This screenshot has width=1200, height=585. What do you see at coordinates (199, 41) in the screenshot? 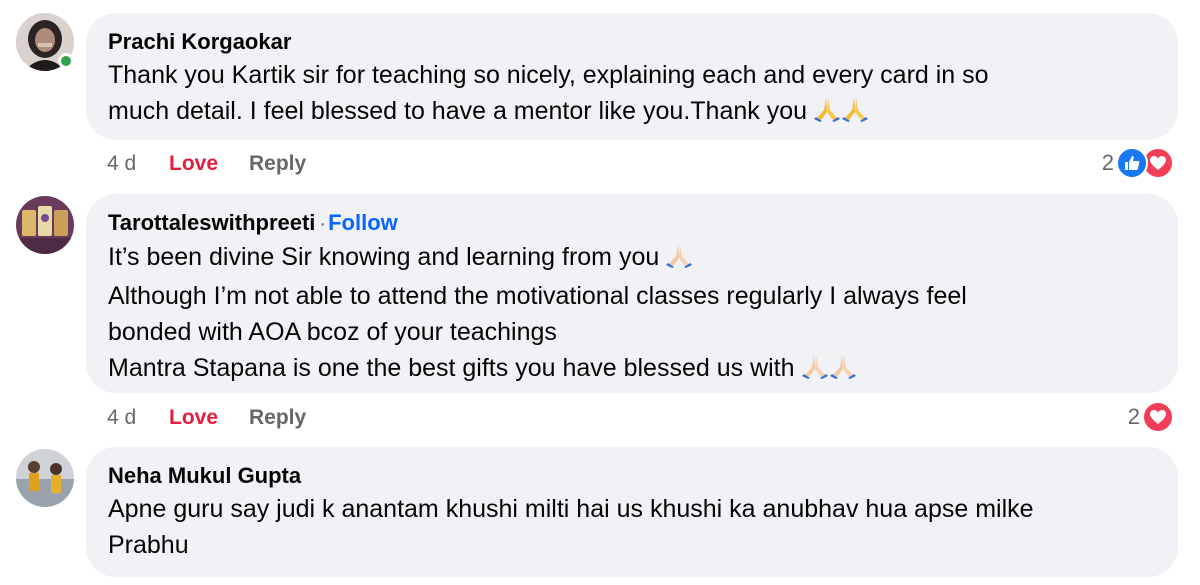
I see `author-name: Prachi Korgaokar` at bounding box center [199, 41].